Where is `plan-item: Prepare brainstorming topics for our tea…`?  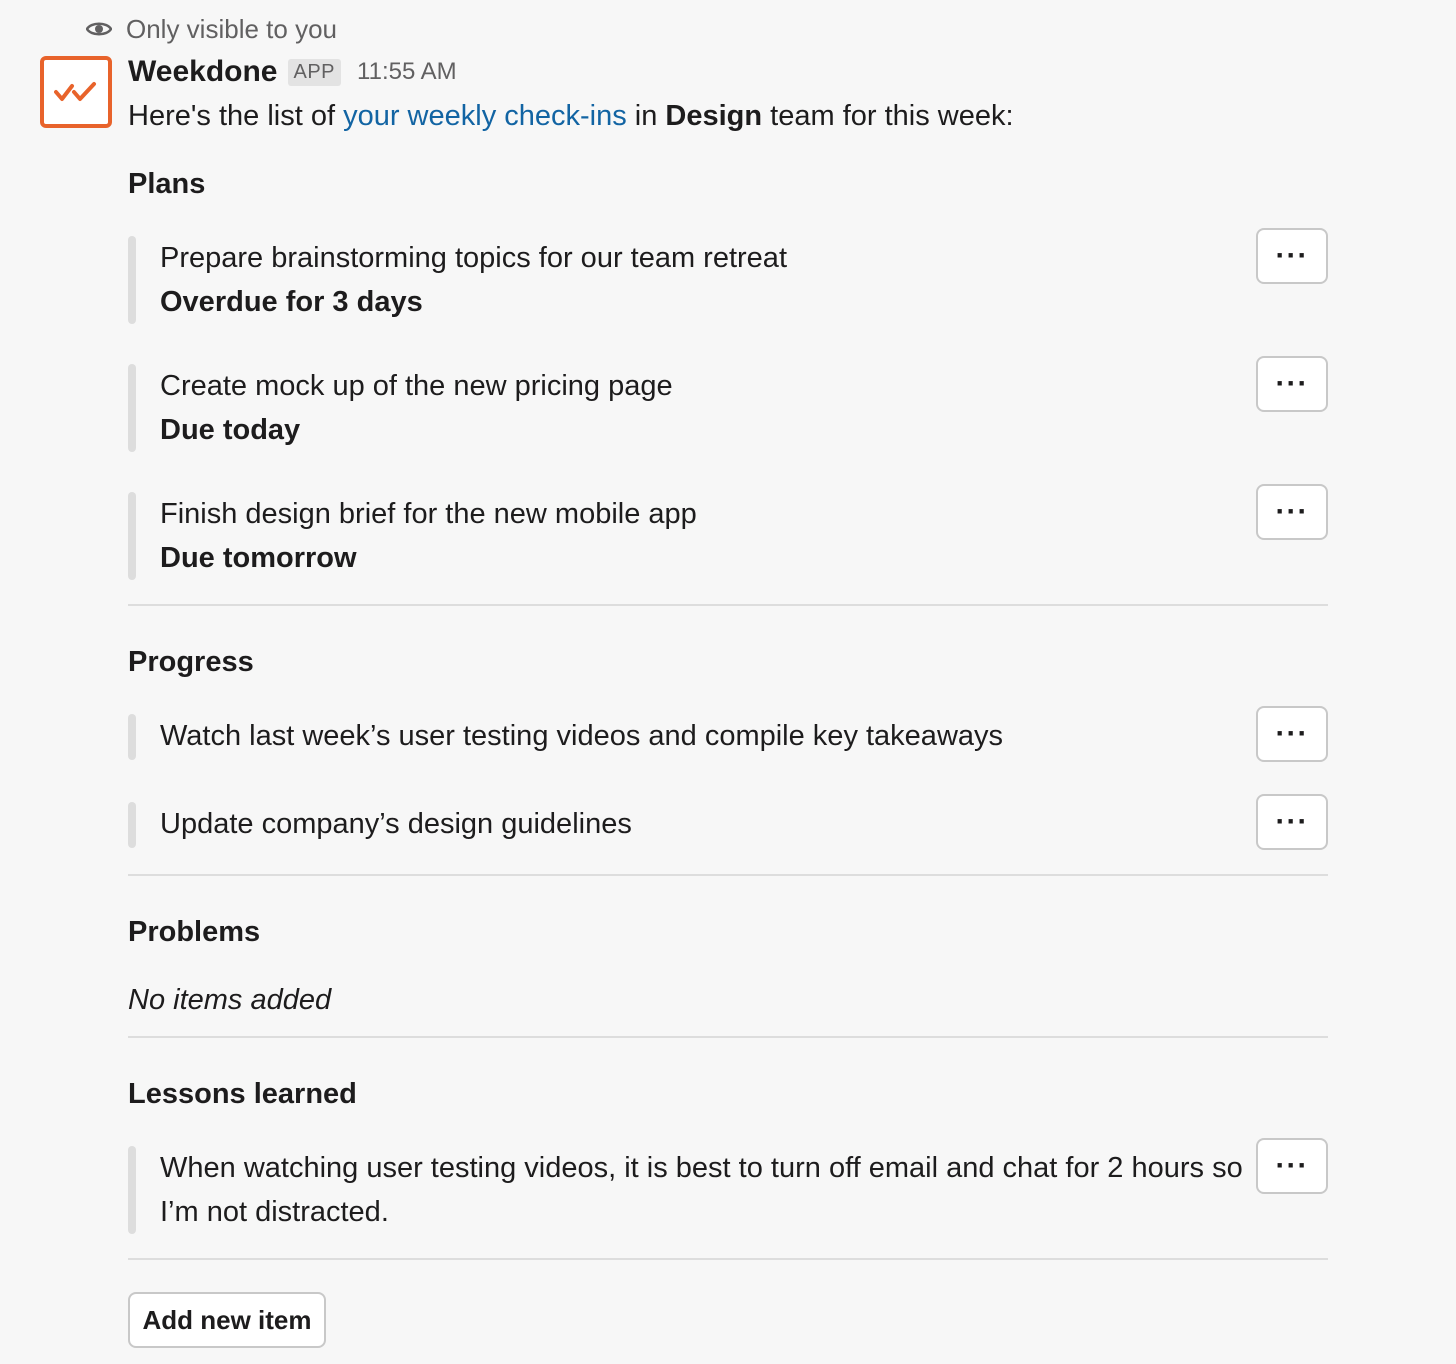 plan-item: Prepare brainstorming topics for our tea… is located at coordinates (728, 276).